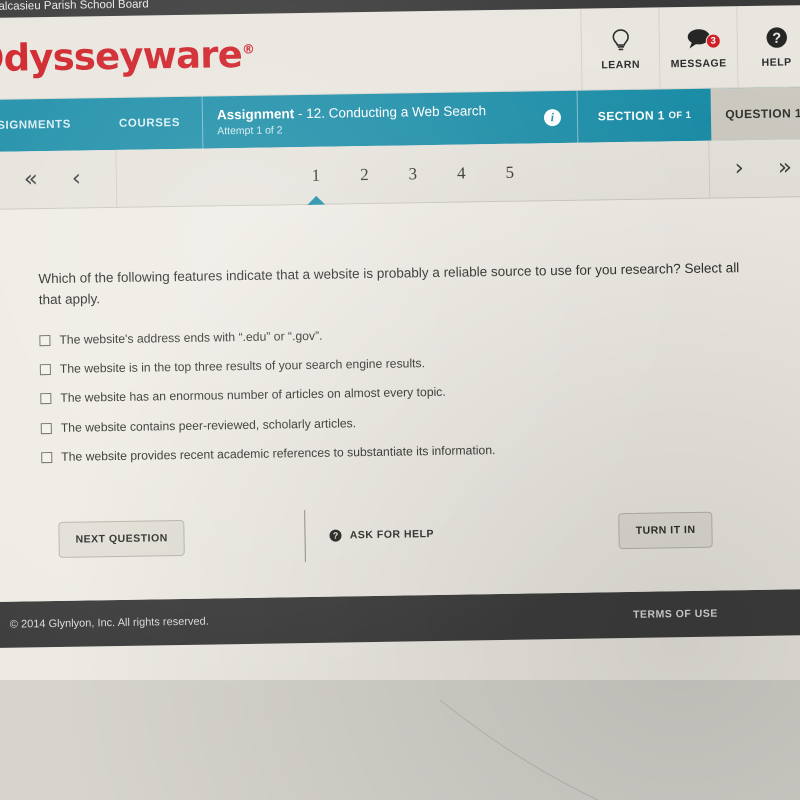 Image resolution: width=800 pixels, height=800 pixels. I want to click on pager-page-4: 4, so click(461, 173).